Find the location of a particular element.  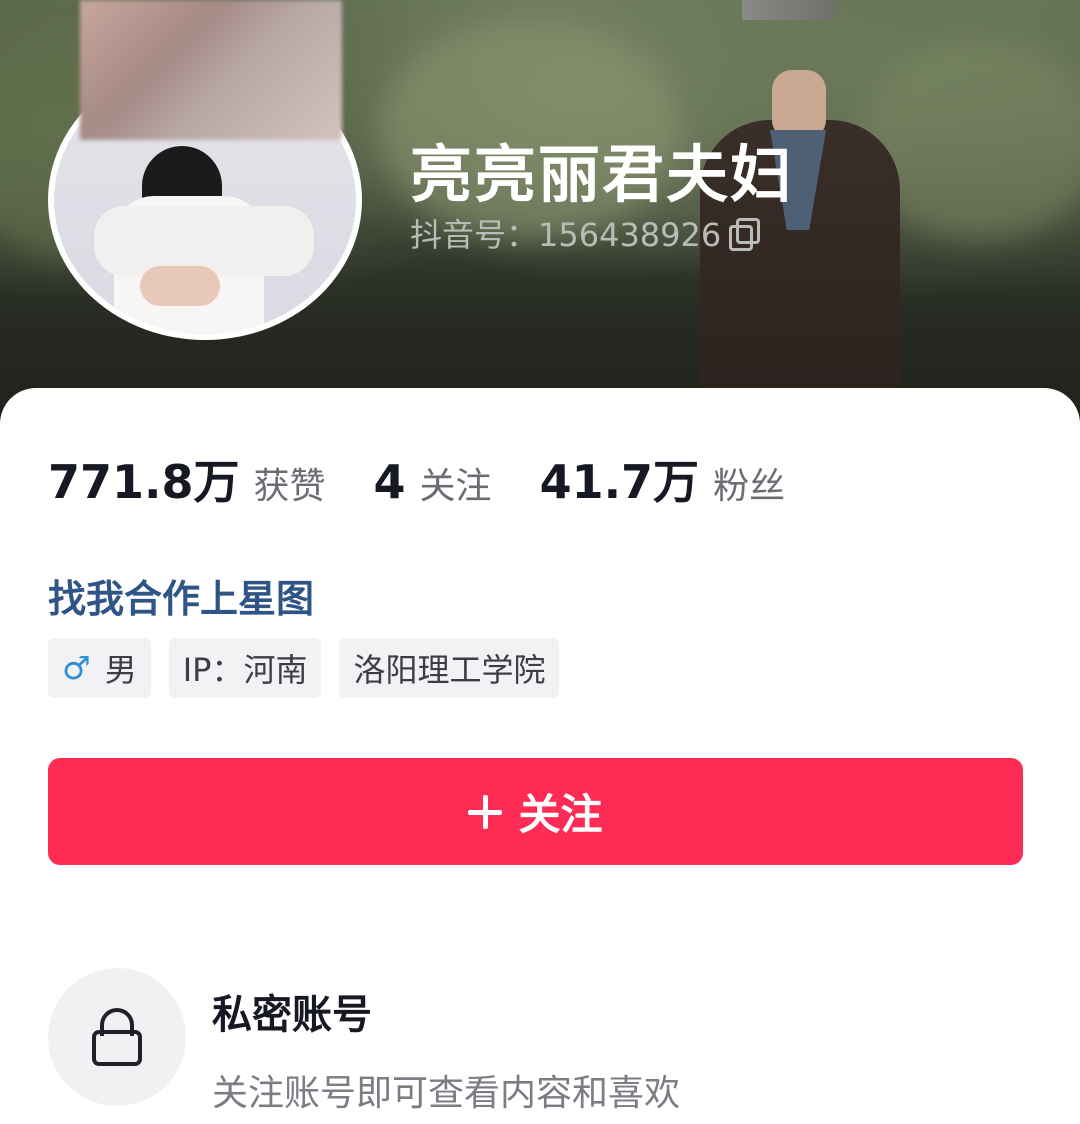

school-tag: 洛阳理工学院 is located at coordinates (449, 668).